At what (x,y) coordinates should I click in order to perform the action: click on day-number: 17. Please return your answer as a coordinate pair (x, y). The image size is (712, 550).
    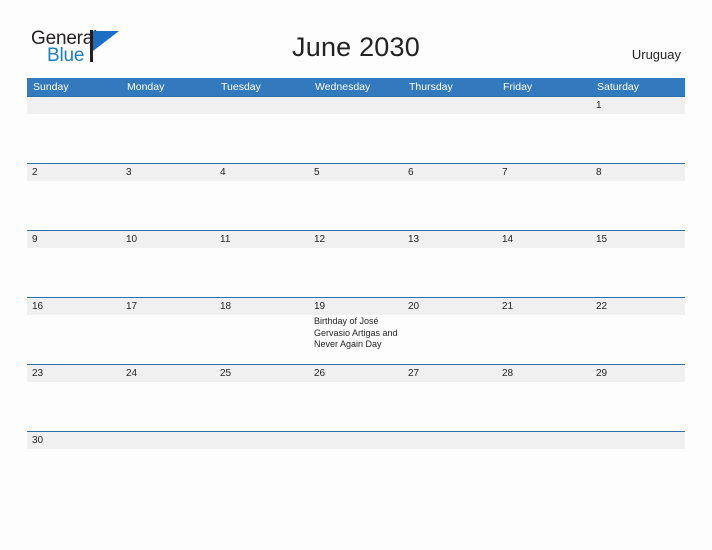
    Looking at the image, I should click on (132, 306).